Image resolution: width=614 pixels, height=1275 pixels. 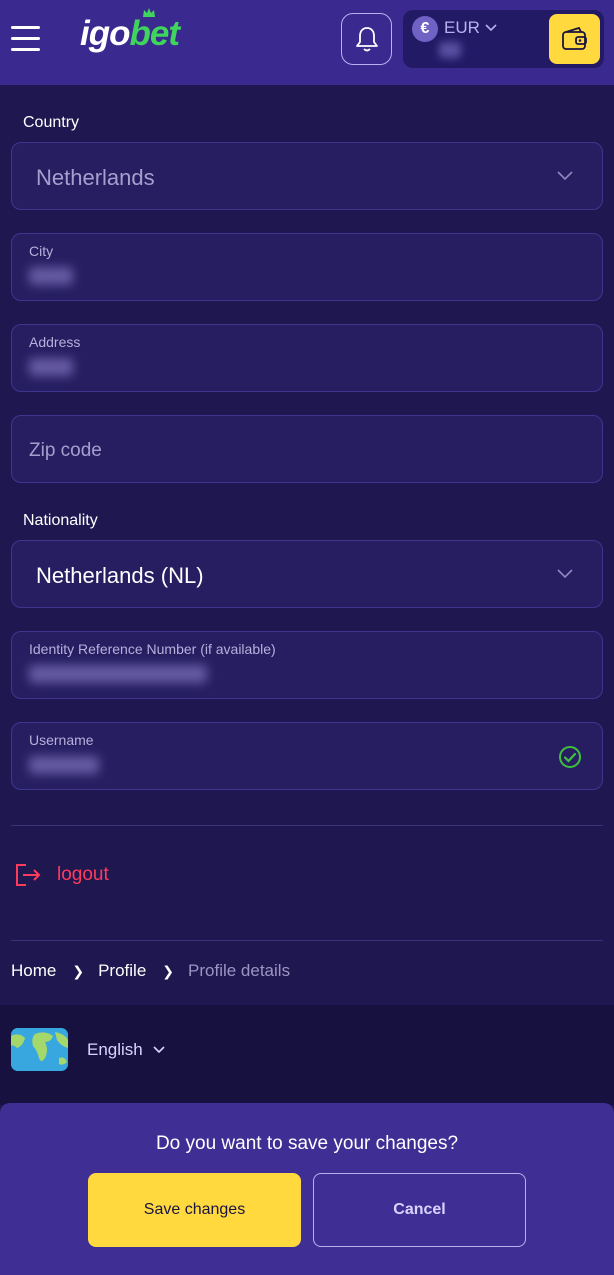 I want to click on country-select: Netherlands, so click(x=307, y=176).